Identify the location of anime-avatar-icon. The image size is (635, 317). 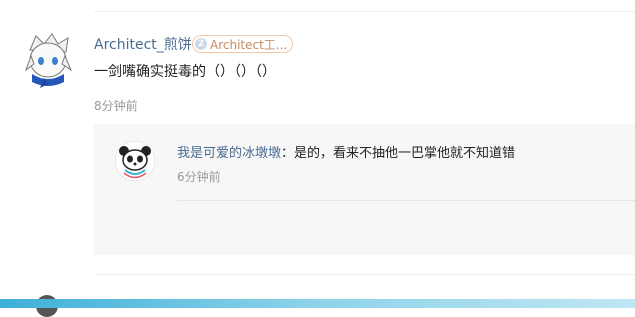
(48, 60).